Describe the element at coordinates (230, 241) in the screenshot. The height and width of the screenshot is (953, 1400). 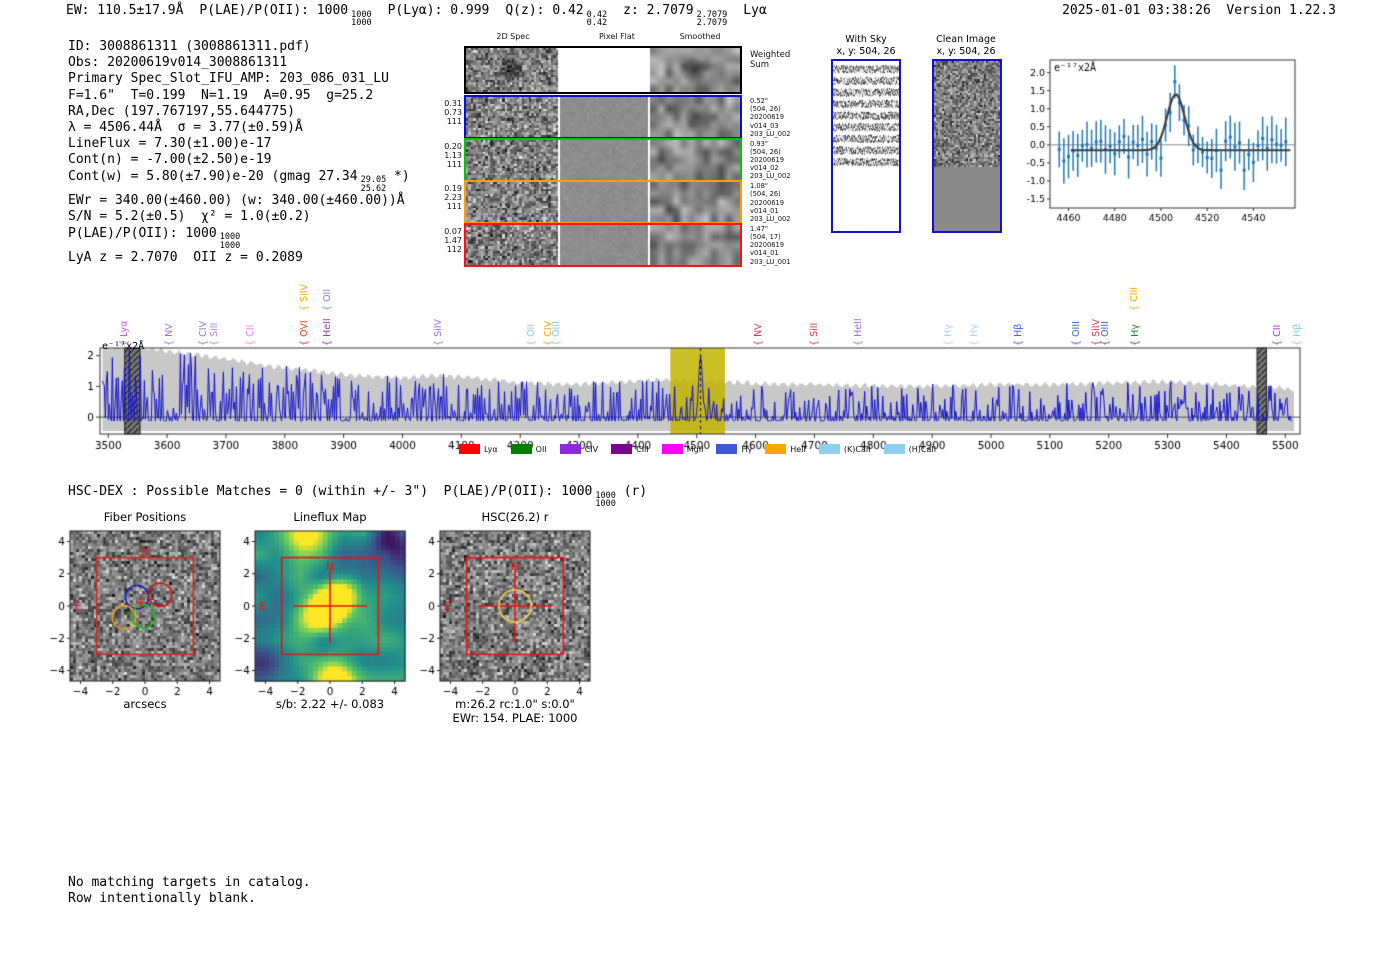
I see `info-11-fraction-0: 1000 1000` at that location.